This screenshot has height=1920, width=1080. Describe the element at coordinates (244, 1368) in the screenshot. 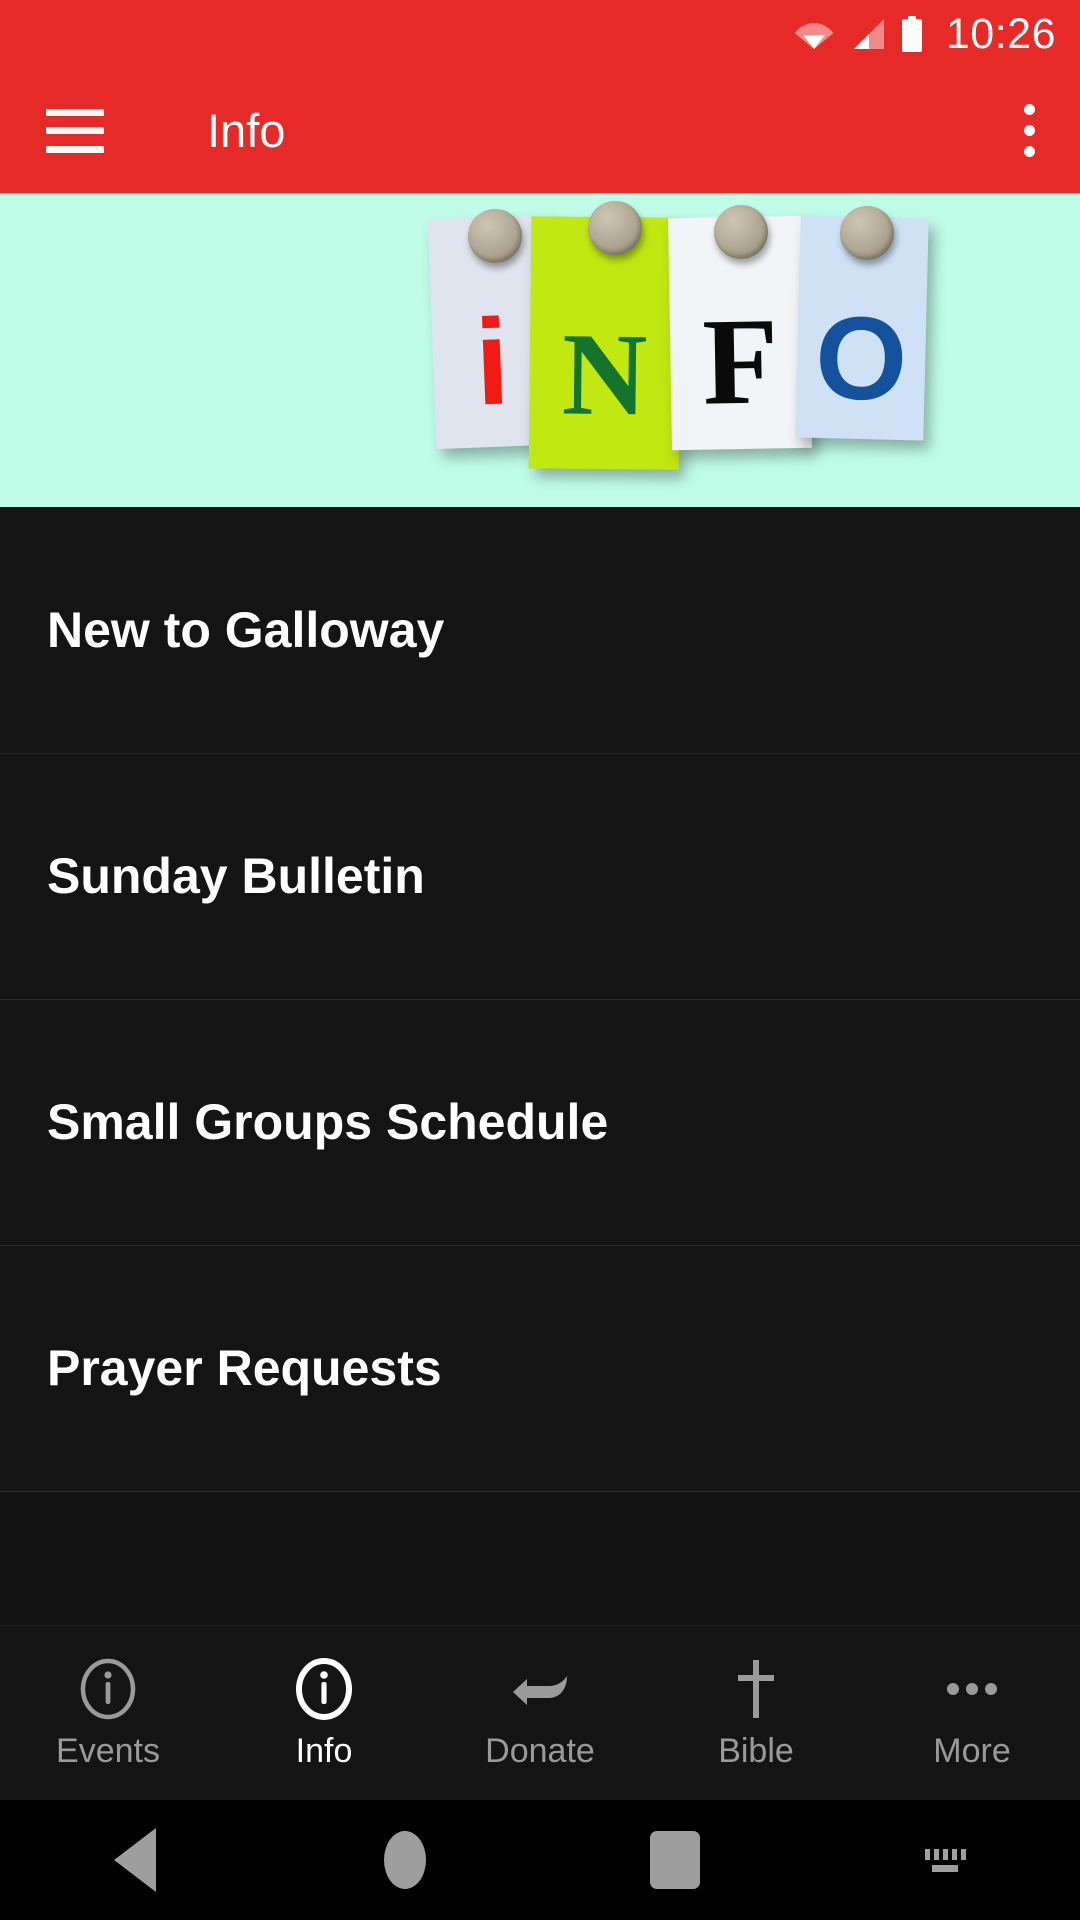

I see `list-item-label: Prayer Requests` at that location.